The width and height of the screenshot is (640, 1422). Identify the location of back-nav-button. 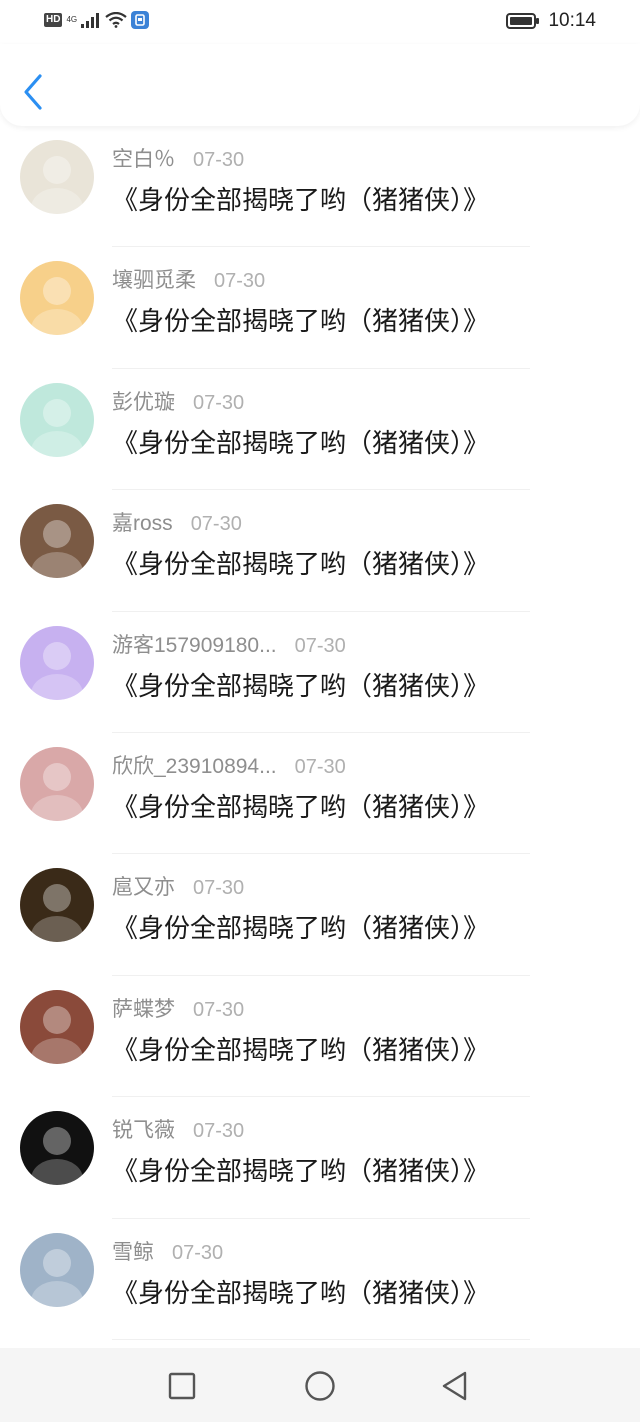
(455, 1386).